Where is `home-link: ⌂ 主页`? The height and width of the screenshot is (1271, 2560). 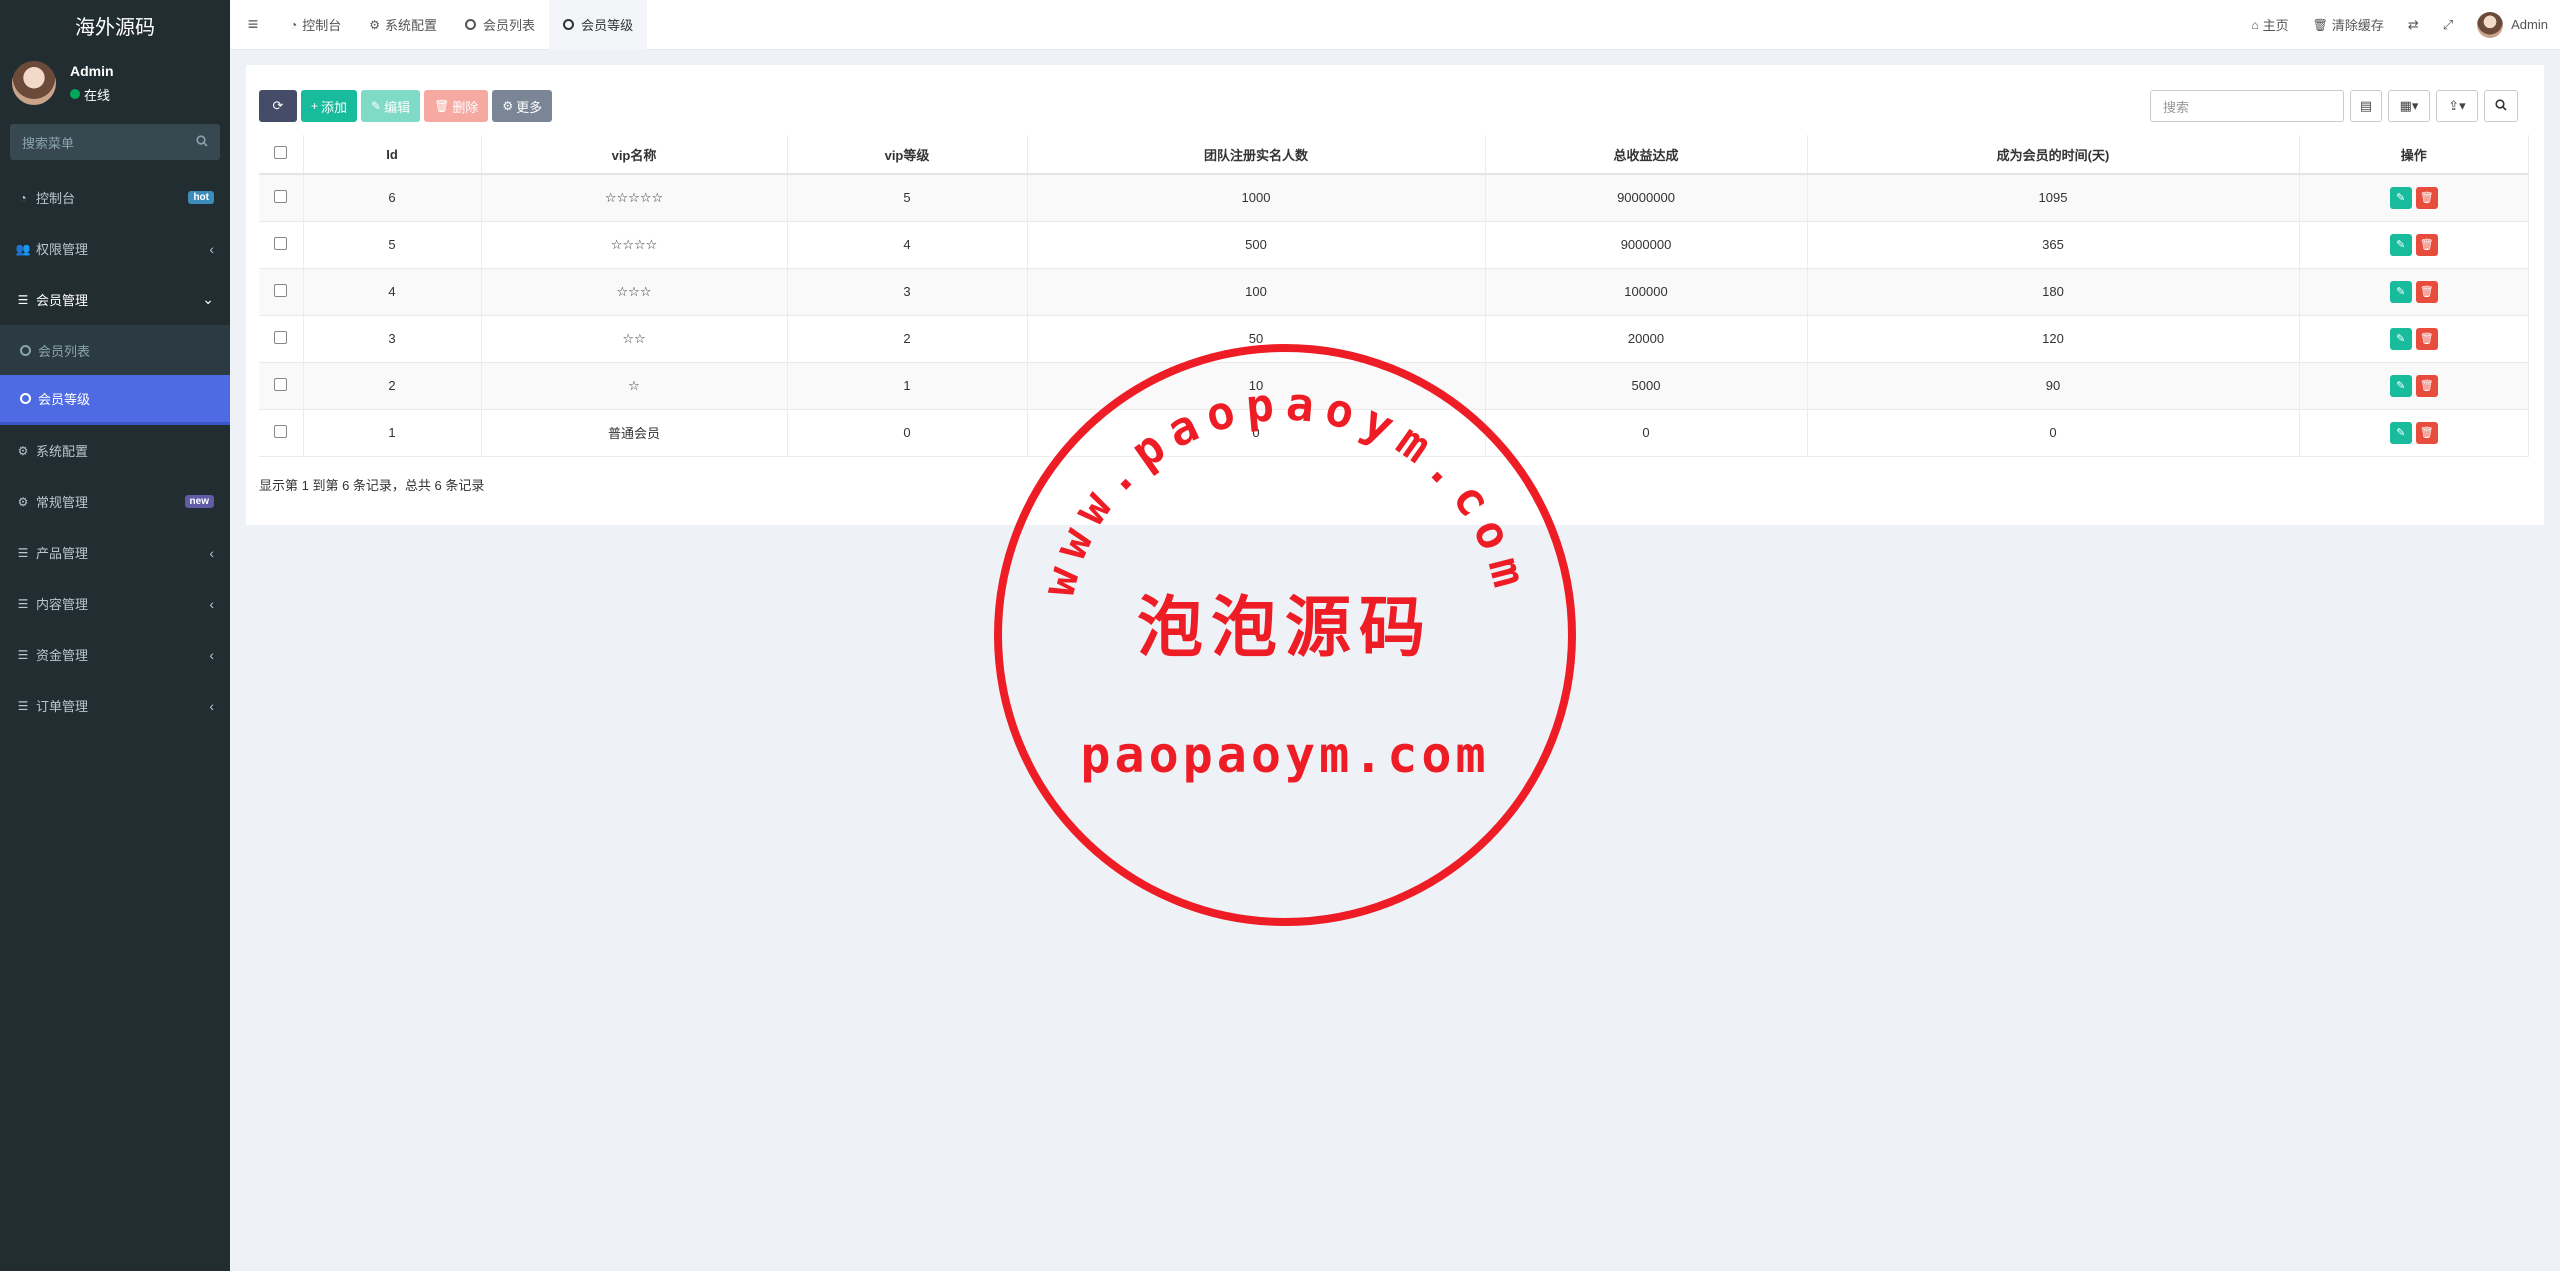 home-link: ⌂ 主页 is located at coordinates (2269, 25).